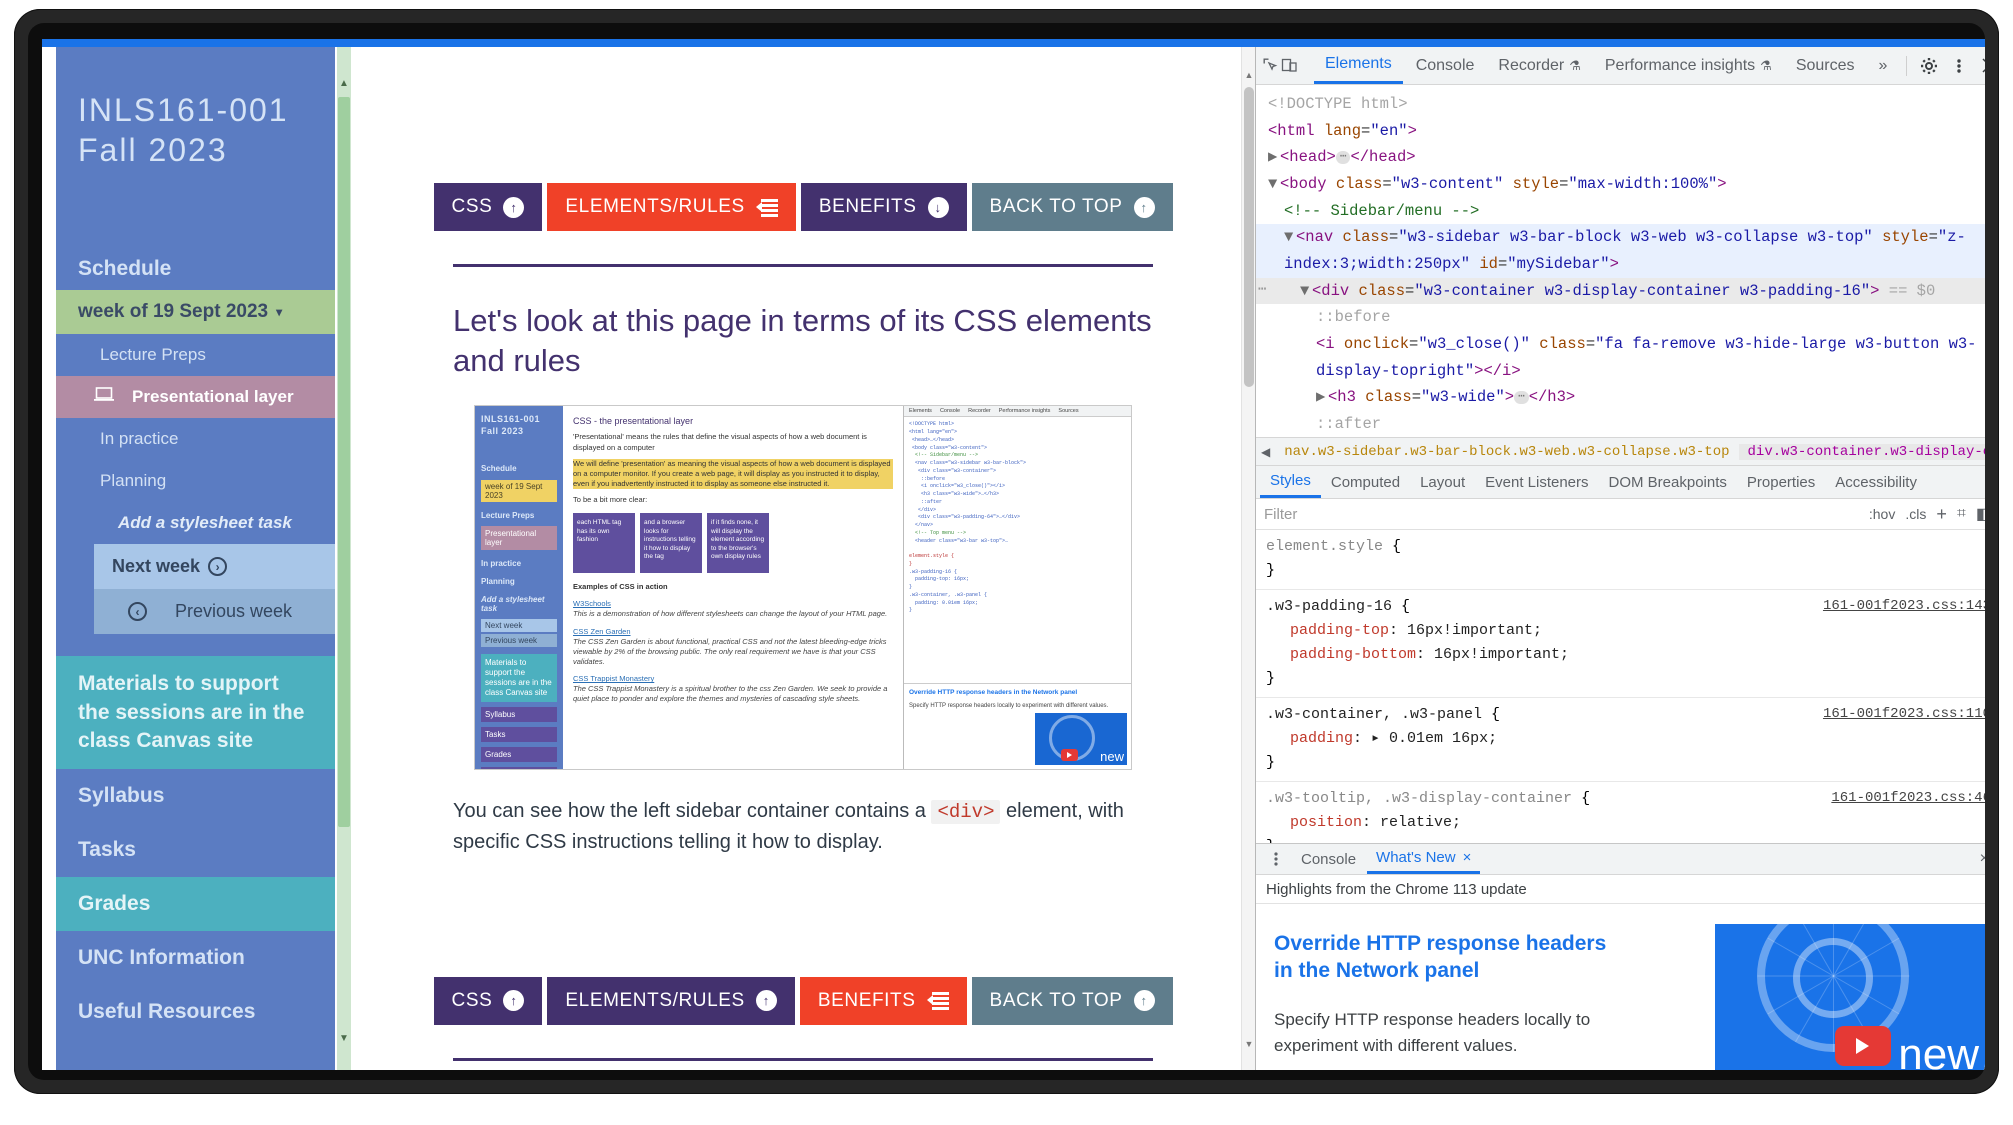 The width and height of the screenshot is (2013, 1125). What do you see at coordinates (195, 958) in the screenshot?
I see `sidebar-link-unc-information: UNC Information` at bounding box center [195, 958].